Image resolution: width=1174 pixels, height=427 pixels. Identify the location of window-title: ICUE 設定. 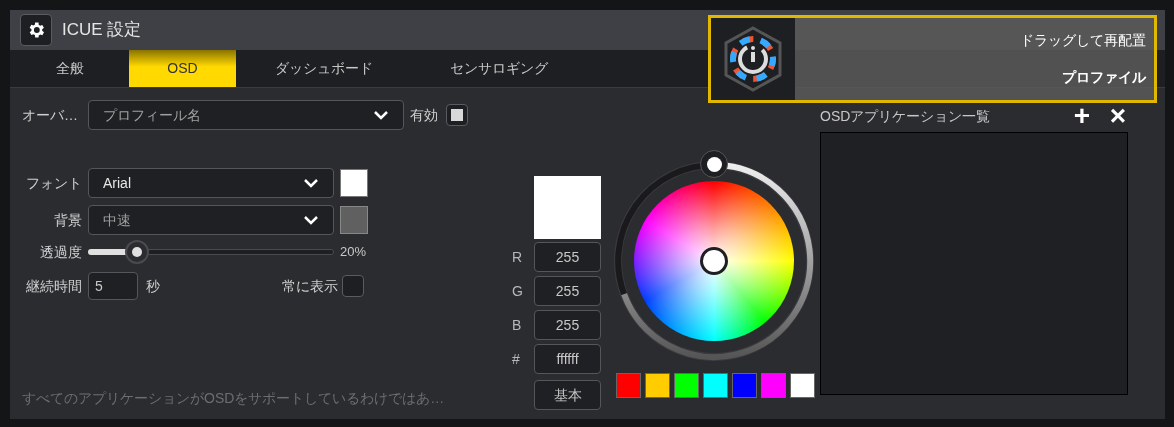
(102, 30).